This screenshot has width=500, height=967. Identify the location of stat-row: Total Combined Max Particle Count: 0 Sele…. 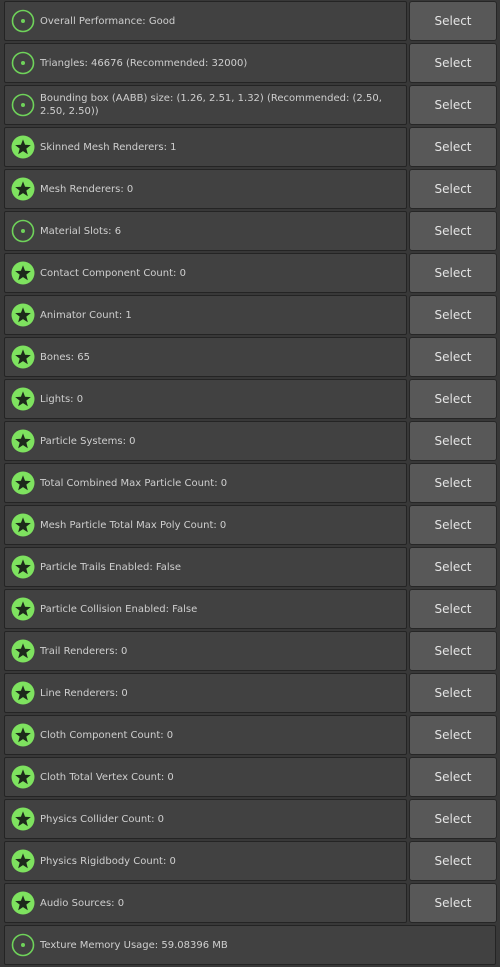
(250, 483).